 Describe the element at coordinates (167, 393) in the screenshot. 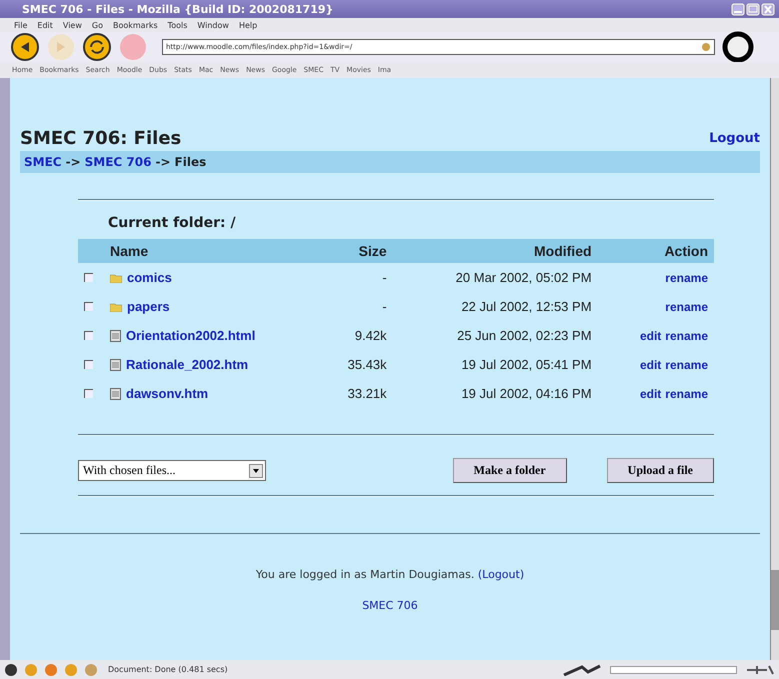

I see `file-link: dawsonv.htm` at that location.